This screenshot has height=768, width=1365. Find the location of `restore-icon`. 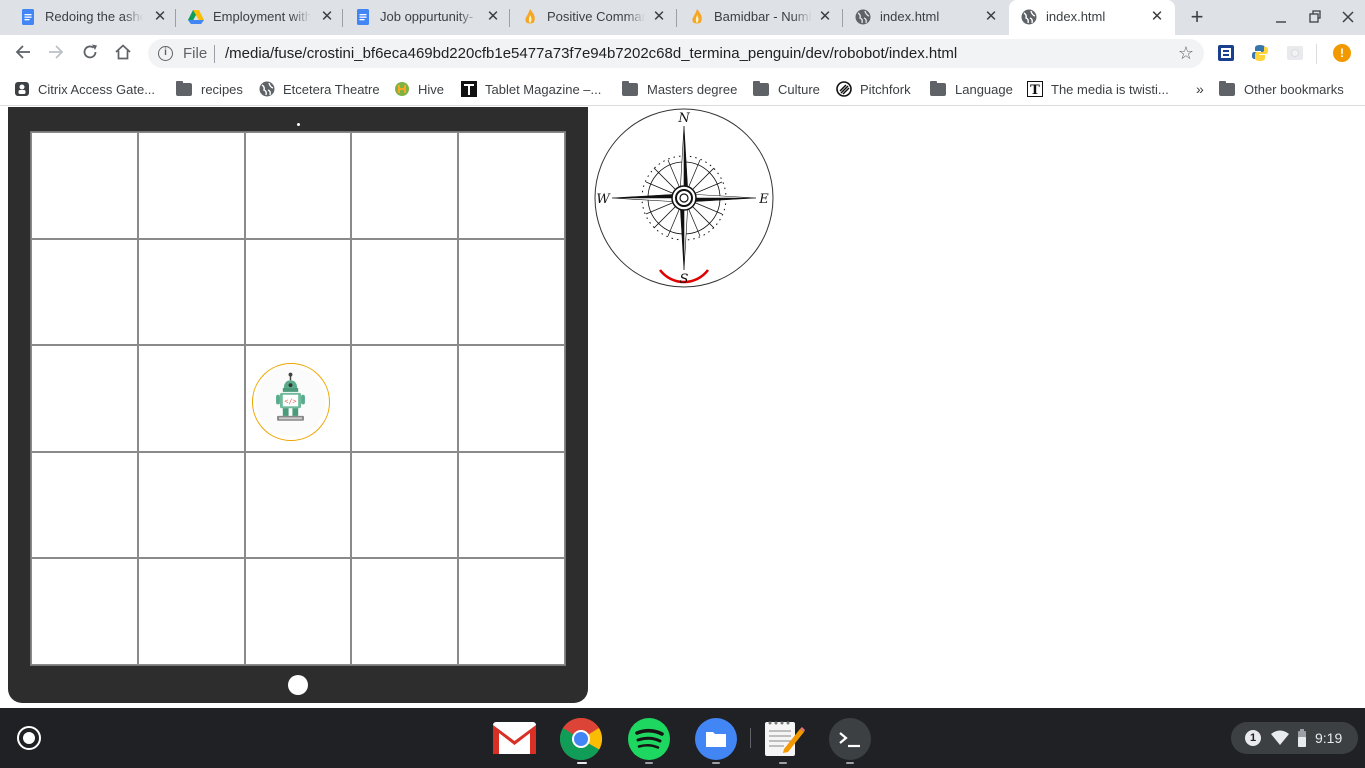

restore-icon is located at coordinates (1315, 17).